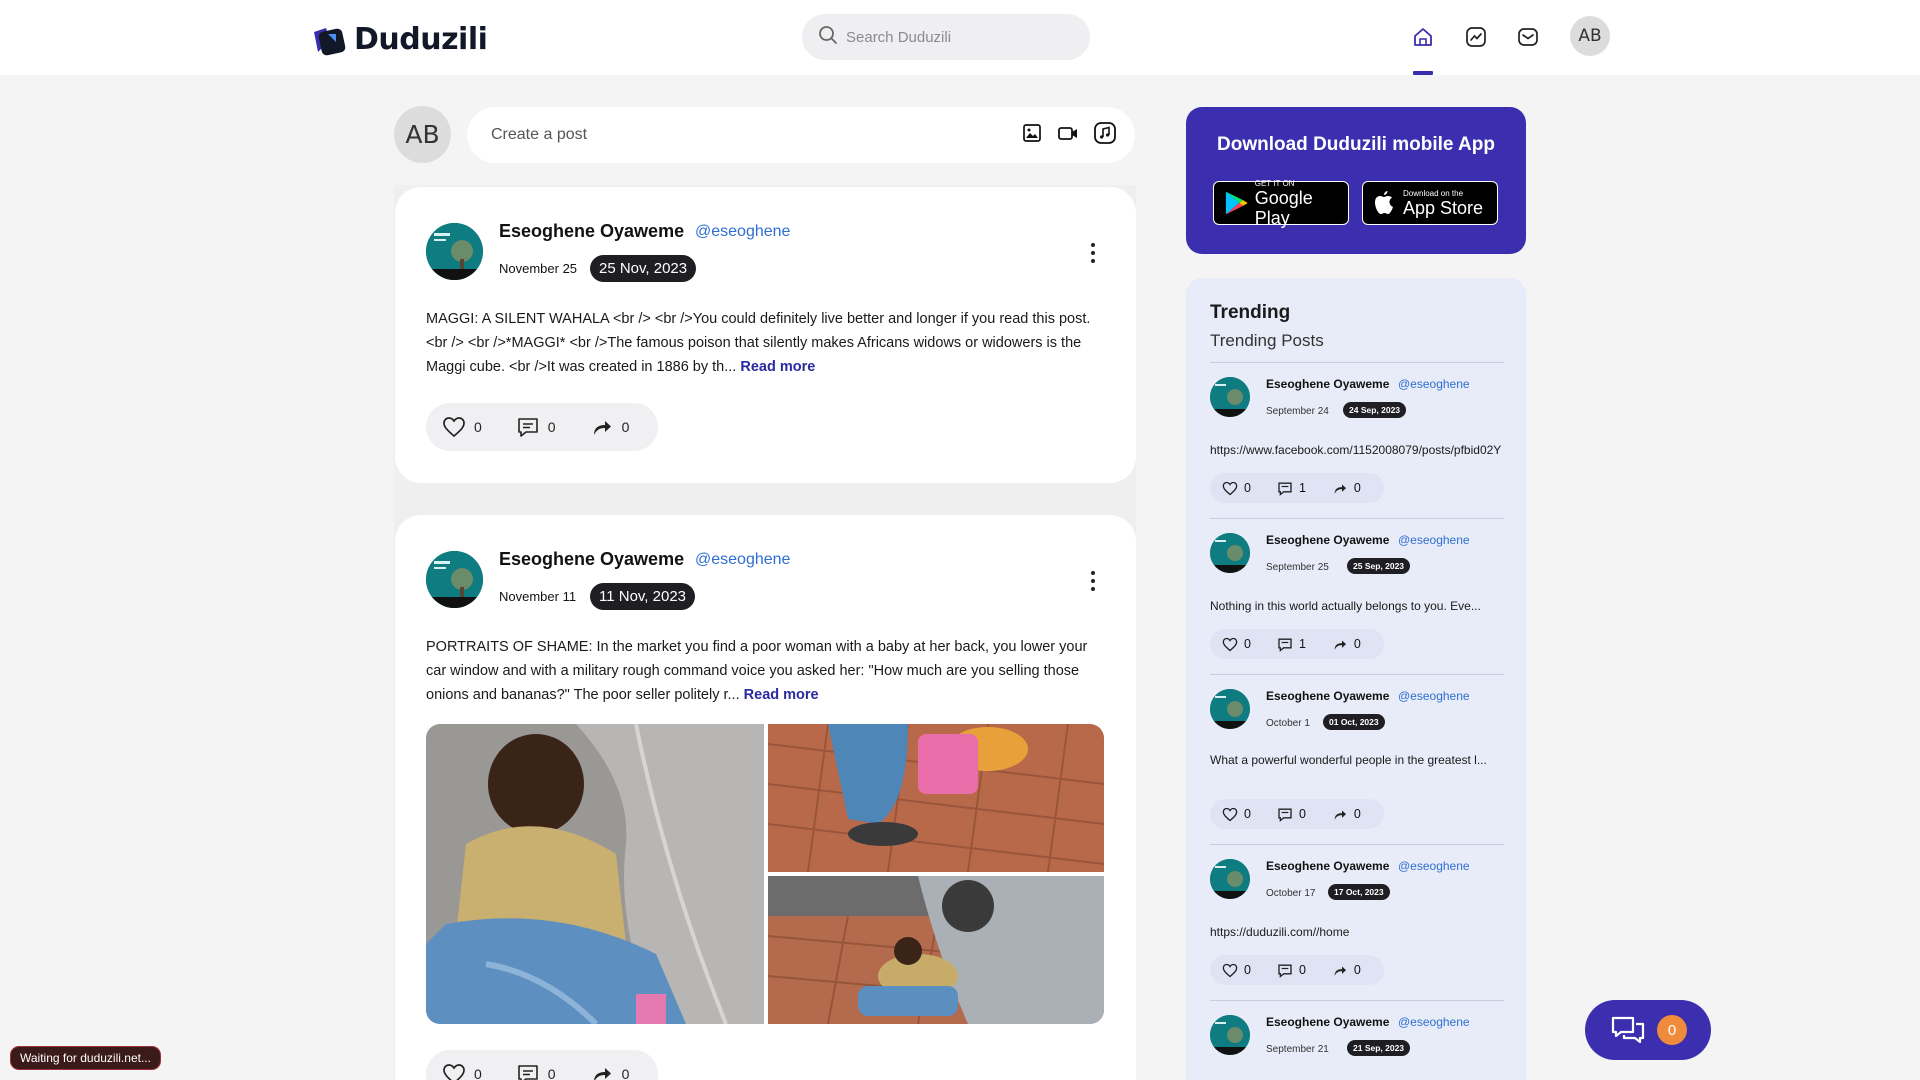 This screenshot has height=1080, width=1920. Describe the element at coordinates (400, 39) in the screenshot. I see `duduzili-logo: Duduzili` at that location.